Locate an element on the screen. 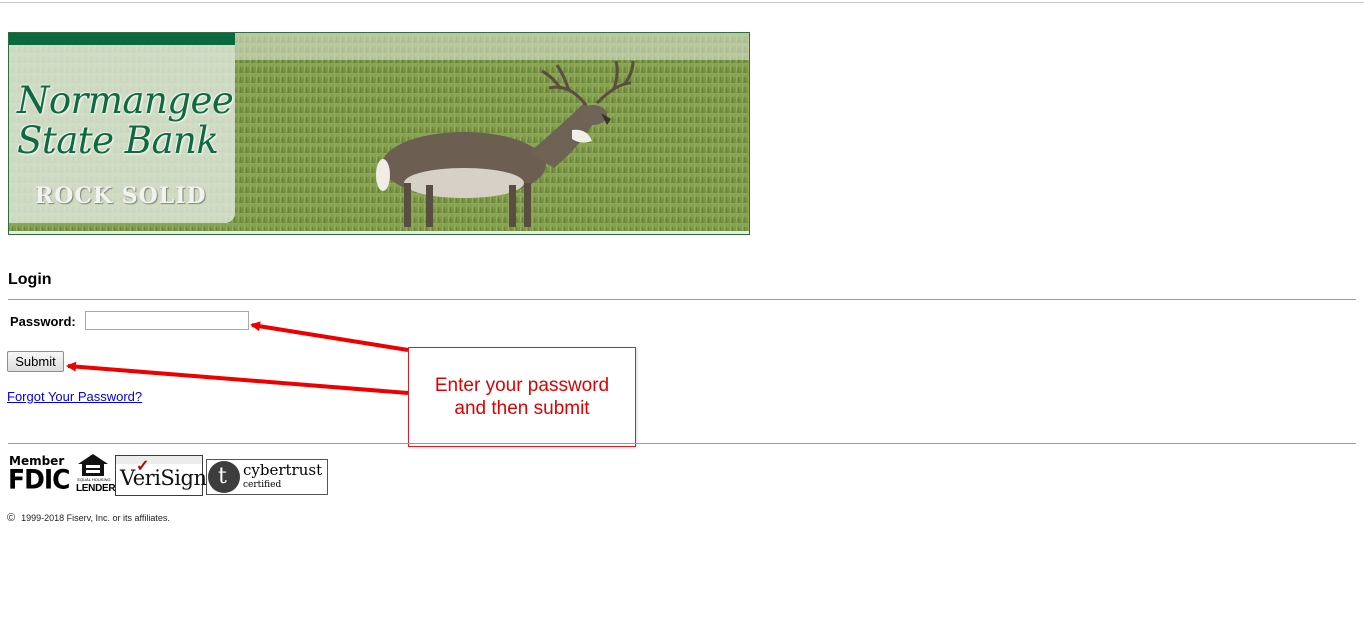 Image resolution: width=1364 pixels, height=632 pixels. password-input is located at coordinates (167, 320).